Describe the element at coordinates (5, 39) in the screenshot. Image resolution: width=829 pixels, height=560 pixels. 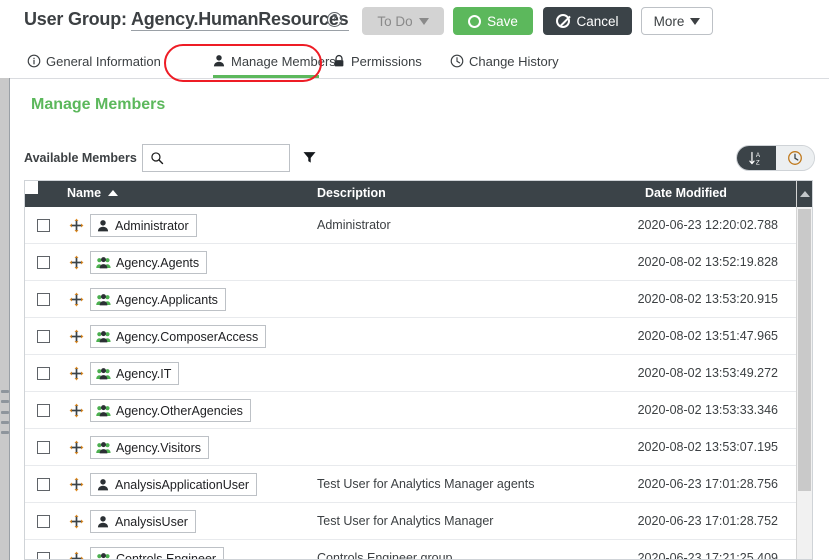
I see `left-splitter-top-gap` at that location.